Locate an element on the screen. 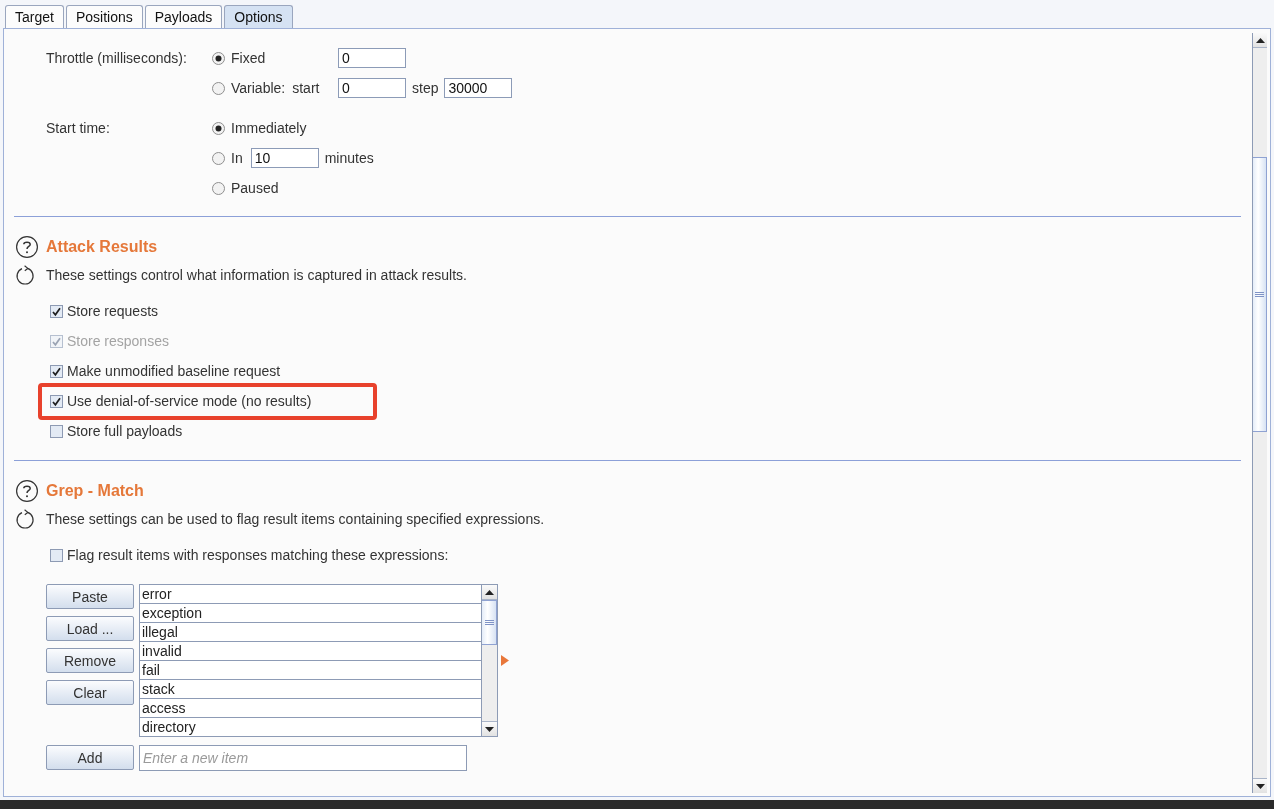  caret-right-icon is located at coordinates (505, 660).